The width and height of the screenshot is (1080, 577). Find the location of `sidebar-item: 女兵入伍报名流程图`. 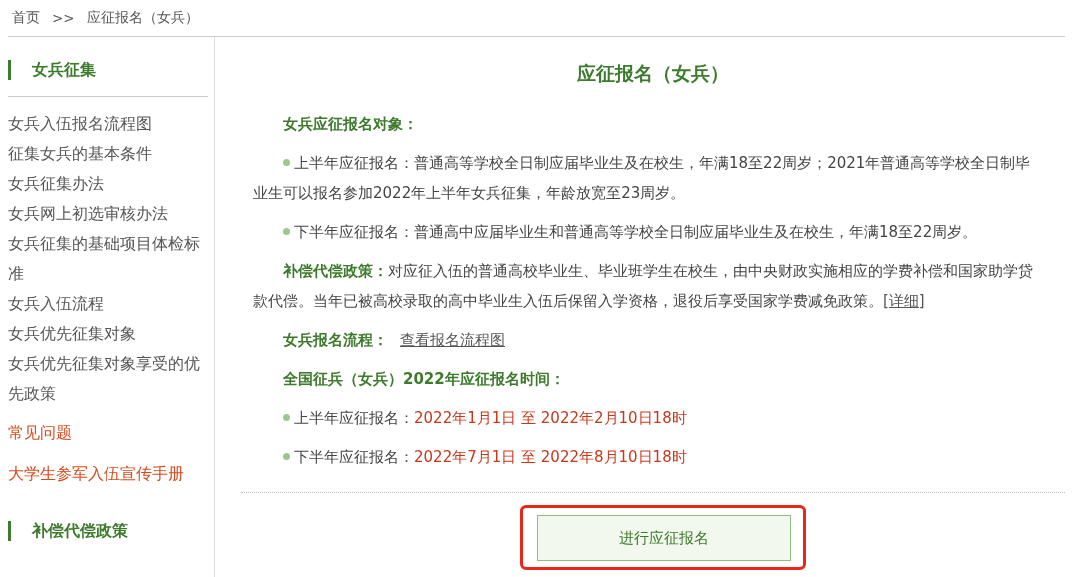

sidebar-item: 女兵入伍报名流程图 is located at coordinates (106, 124).